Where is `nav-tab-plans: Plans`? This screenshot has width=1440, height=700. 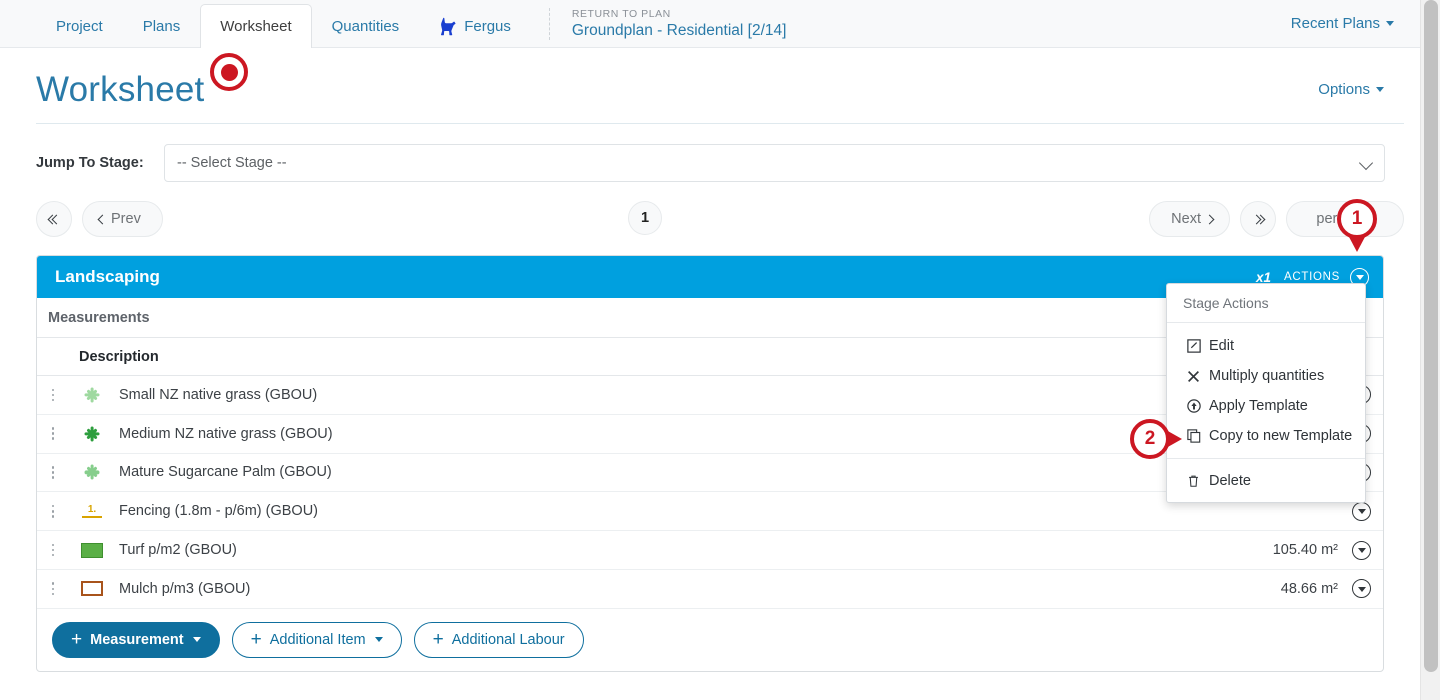 nav-tab-plans: Plans is located at coordinates (162, 26).